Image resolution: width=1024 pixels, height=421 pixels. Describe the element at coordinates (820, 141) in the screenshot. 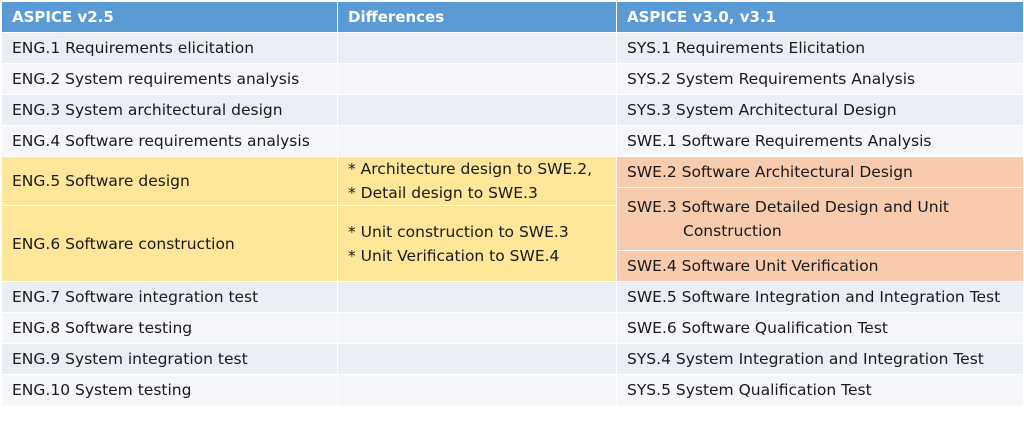

I see `new-process-cell: SWE.1 Software Requirements Analysis` at that location.